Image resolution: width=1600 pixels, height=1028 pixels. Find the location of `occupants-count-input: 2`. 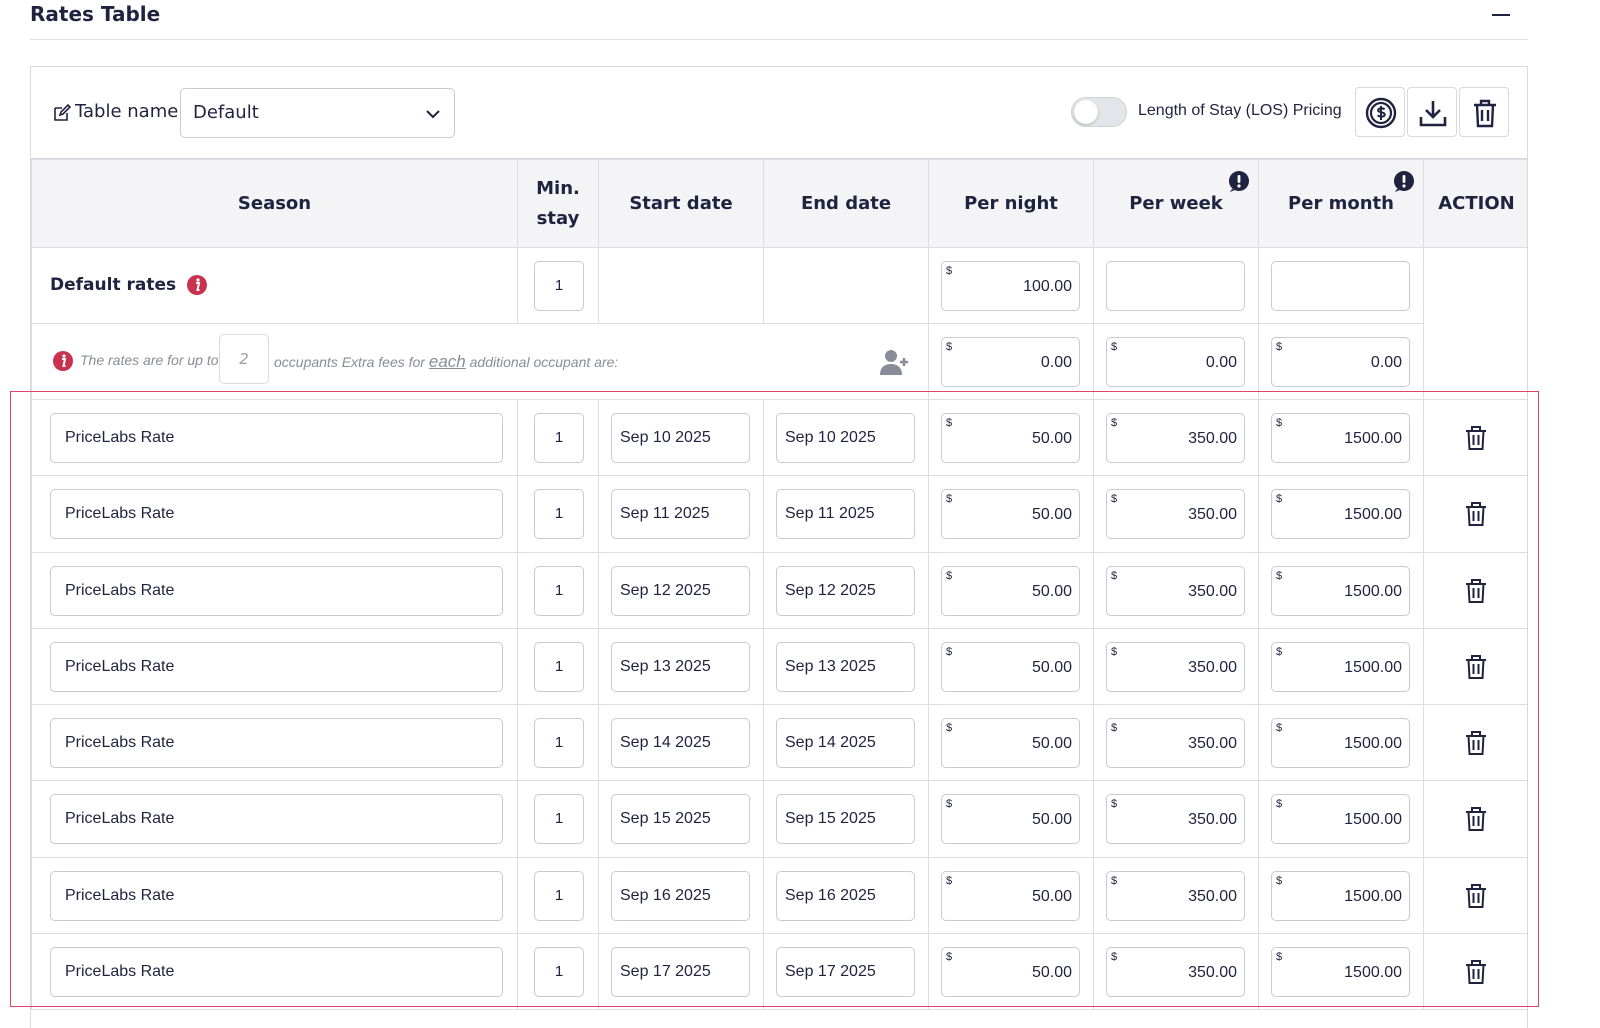

occupants-count-input: 2 is located at coordinates (244, 359).